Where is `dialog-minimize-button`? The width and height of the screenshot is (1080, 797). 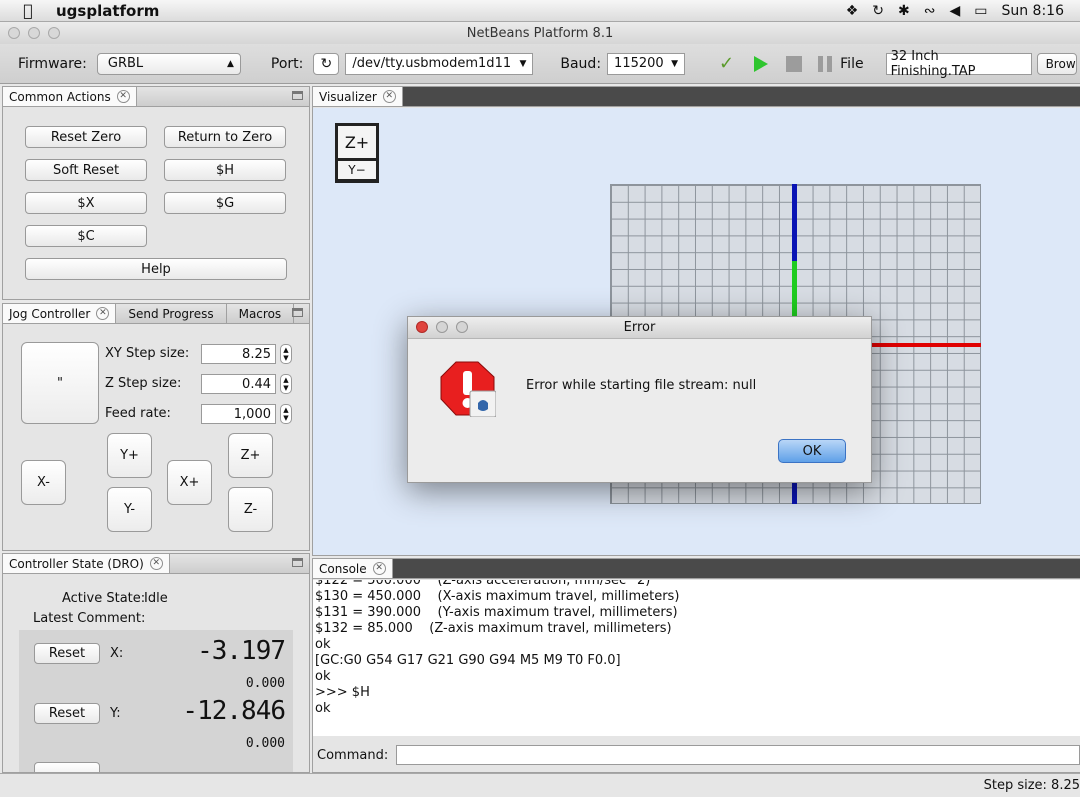 dialog-minimize-button is located at coordinates (442, 327).